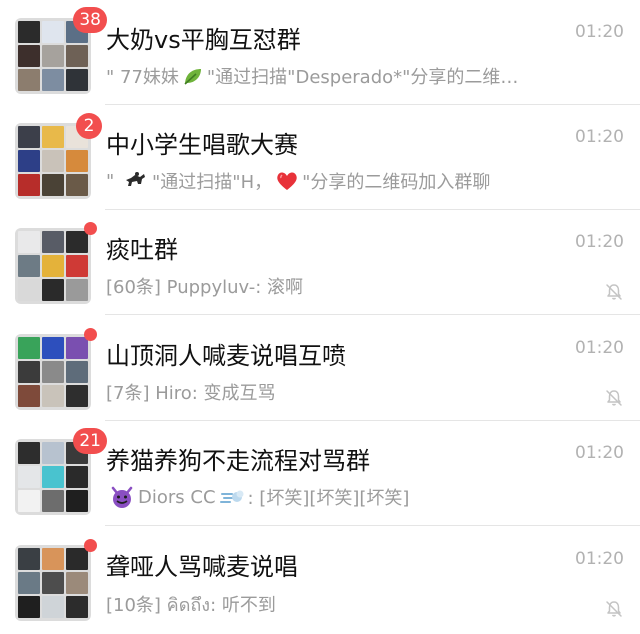 This screenshot has height=634, width=640. What do you see at coordinates (191, 605) in the screenshot?
I see `preview-text: [10条] คิดถึง: 听不到` at bounding box center [191, 605].